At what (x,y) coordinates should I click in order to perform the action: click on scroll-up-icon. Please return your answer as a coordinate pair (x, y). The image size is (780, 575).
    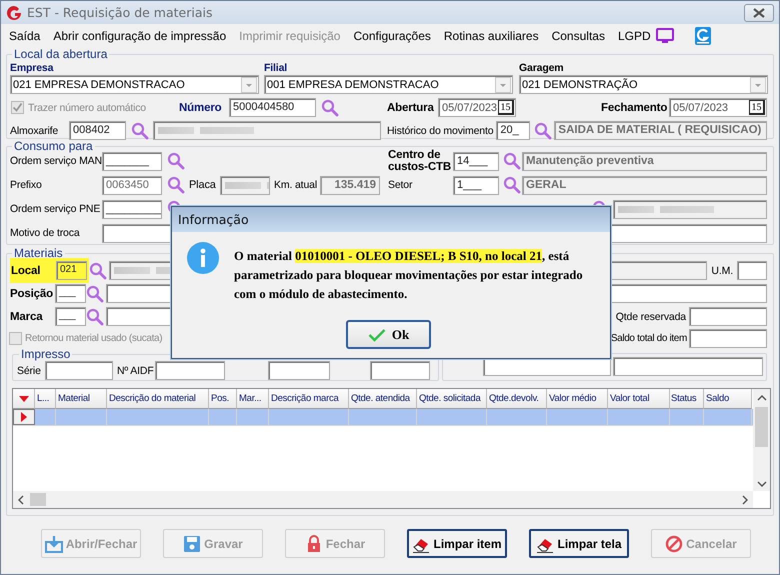
    Looking at the image, I should click on (761, 398).